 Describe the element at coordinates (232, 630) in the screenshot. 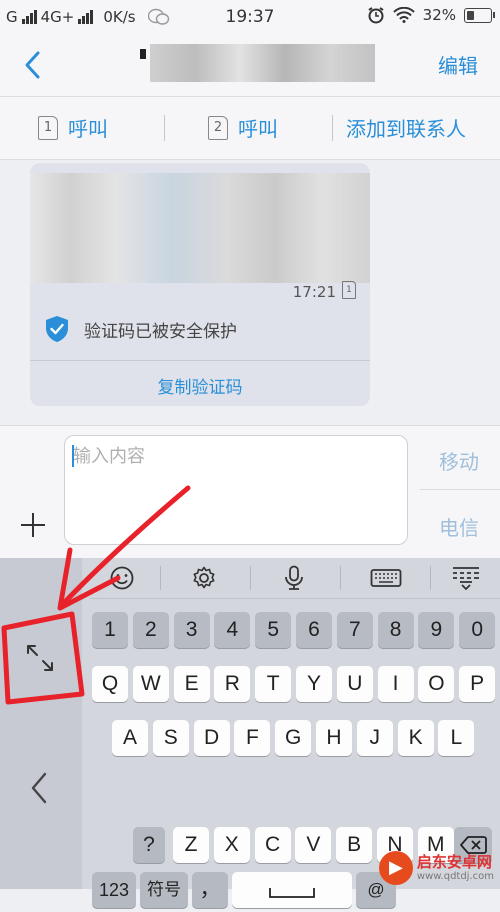

I see `key-4: 4` at that location.